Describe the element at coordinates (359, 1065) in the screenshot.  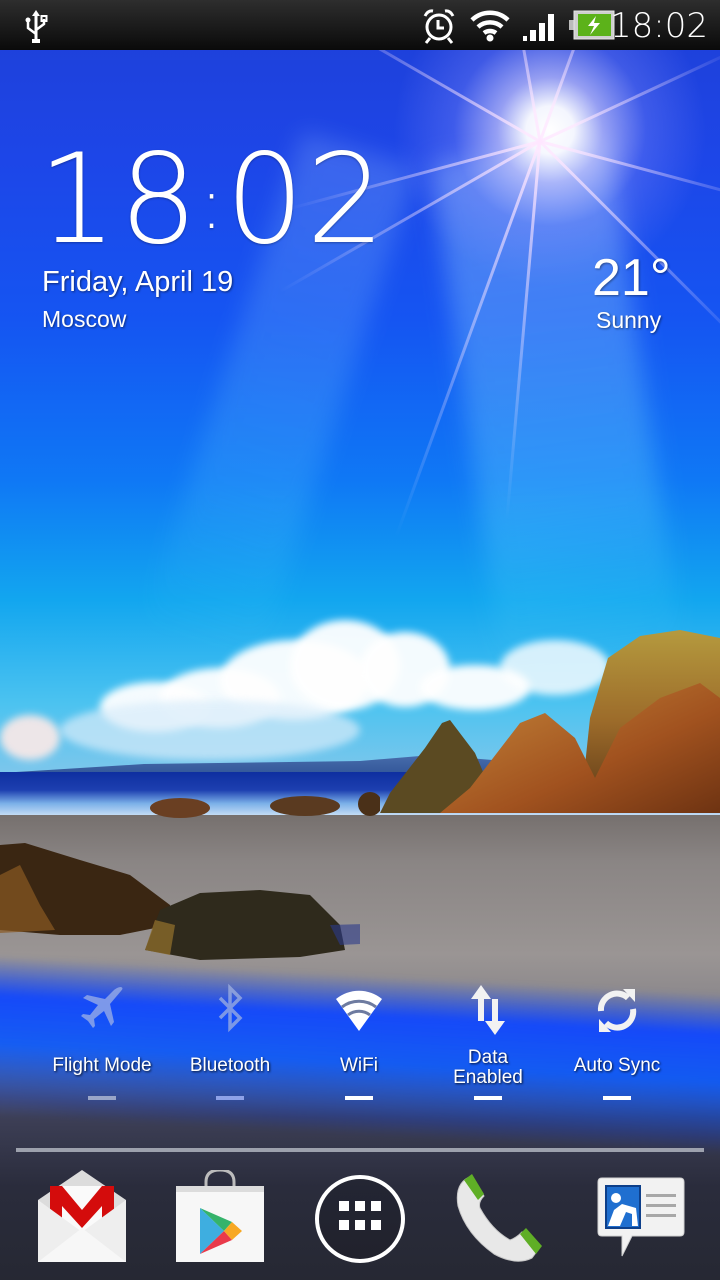
I see `toggle-label: WiFi` at that location.